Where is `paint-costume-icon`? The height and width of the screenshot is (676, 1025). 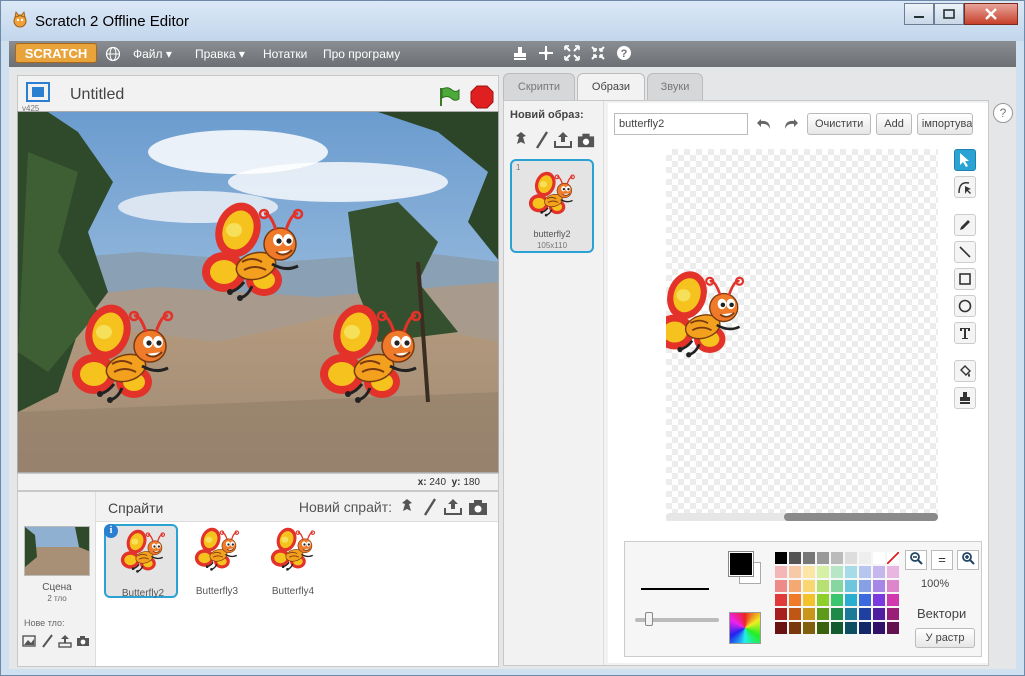
paint-costume-icon is located at coordinates (542, 140).